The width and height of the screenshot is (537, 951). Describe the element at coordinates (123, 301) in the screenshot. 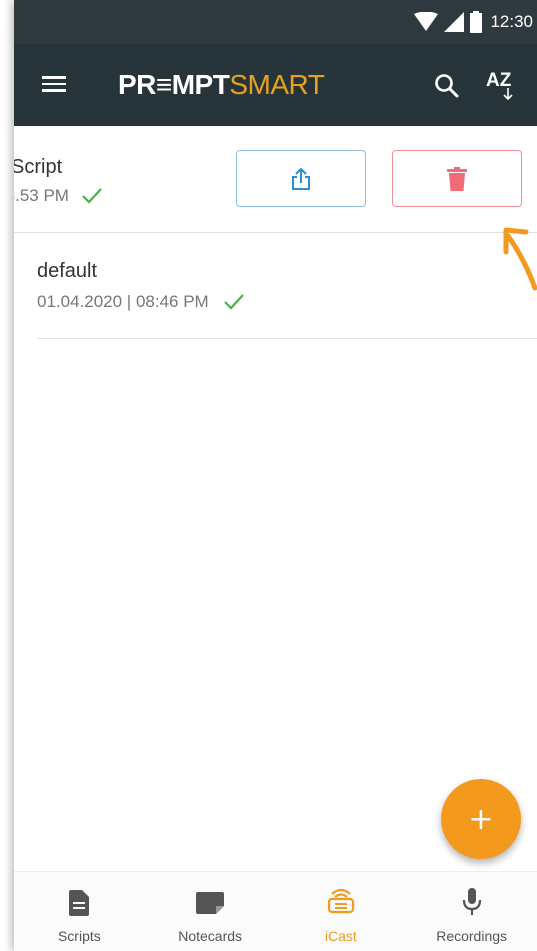

I see `item-timestamp: 01.04.2020 | 08:46 PM` at that location.